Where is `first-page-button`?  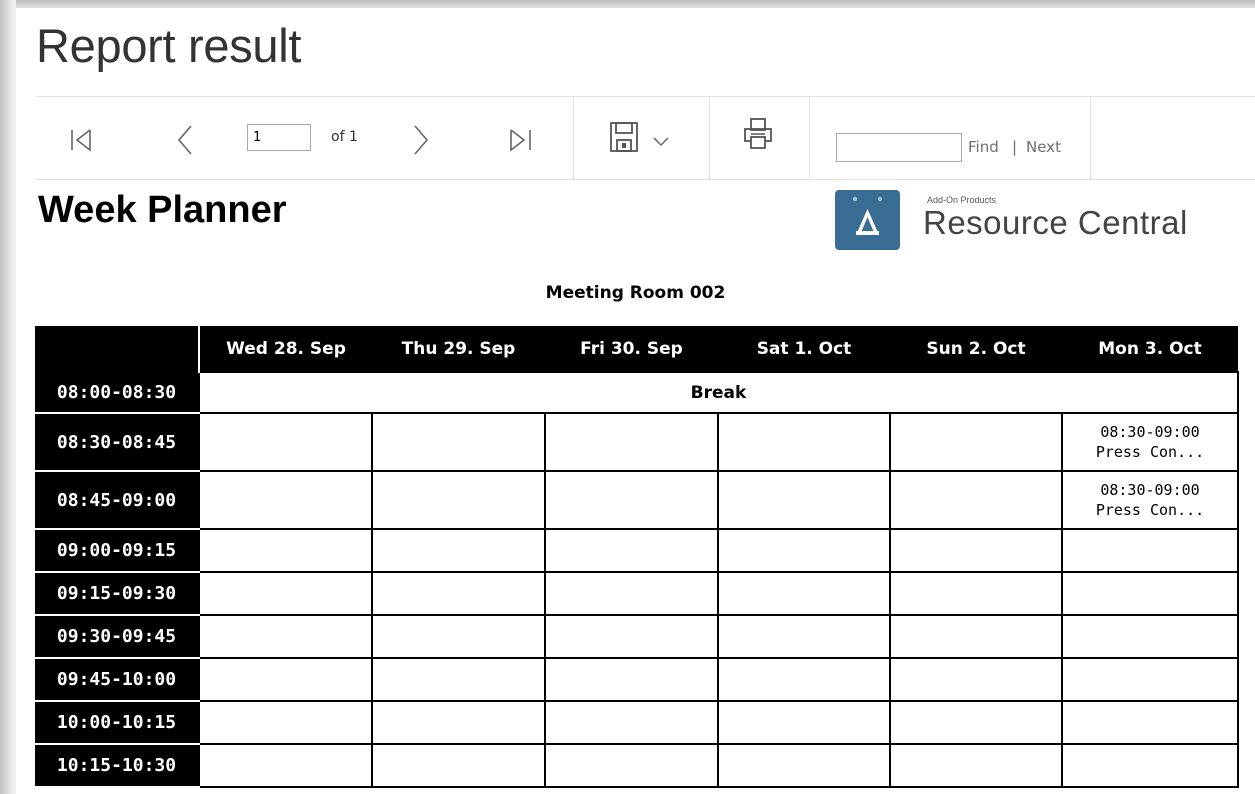
first-page-button is located at coordinates (82, 140).